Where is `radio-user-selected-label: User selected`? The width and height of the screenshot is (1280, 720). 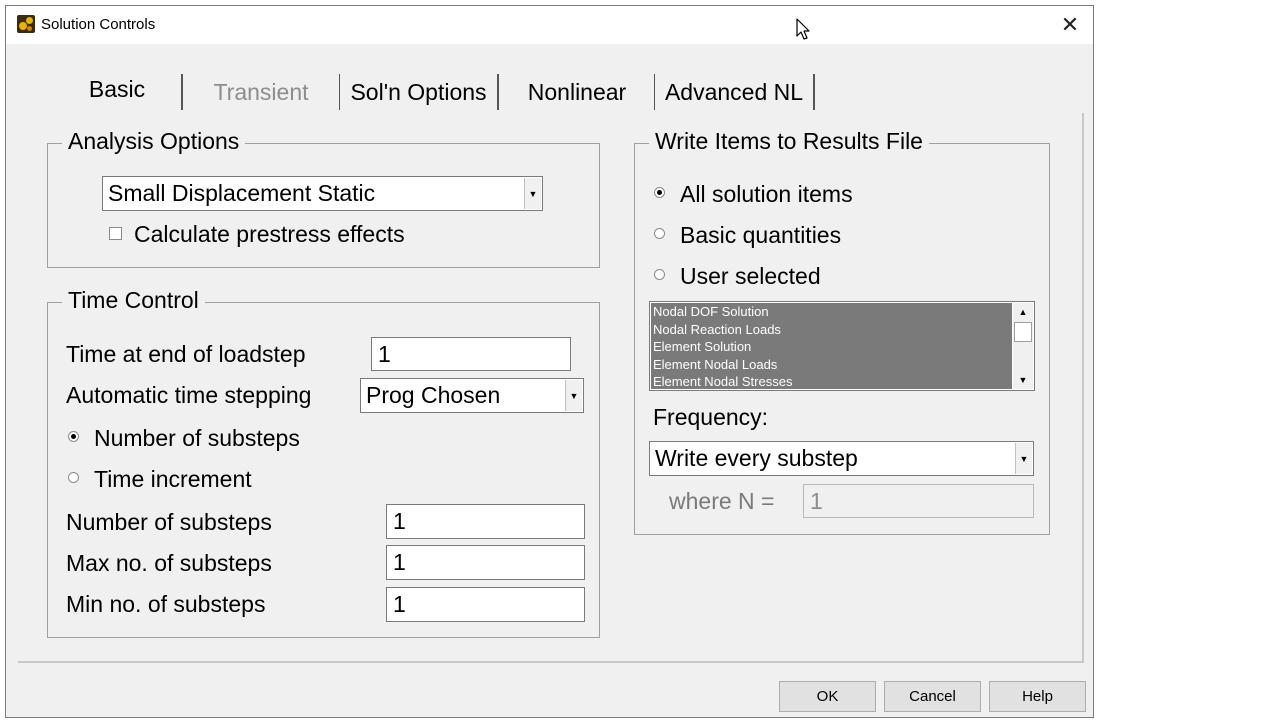 radio-user-selected-label: User selected is located at coordinates (750, 276).